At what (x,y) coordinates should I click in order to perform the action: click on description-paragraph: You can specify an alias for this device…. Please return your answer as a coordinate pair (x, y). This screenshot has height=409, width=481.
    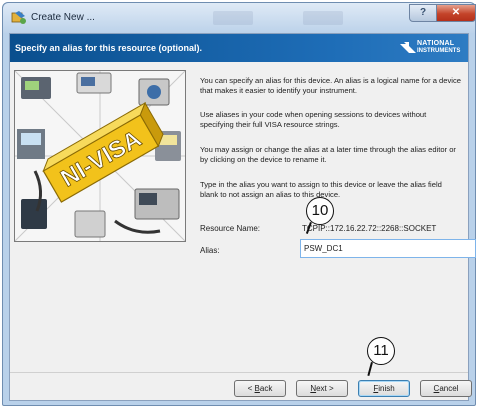
    Looking at the image, I should click on (331, 85).